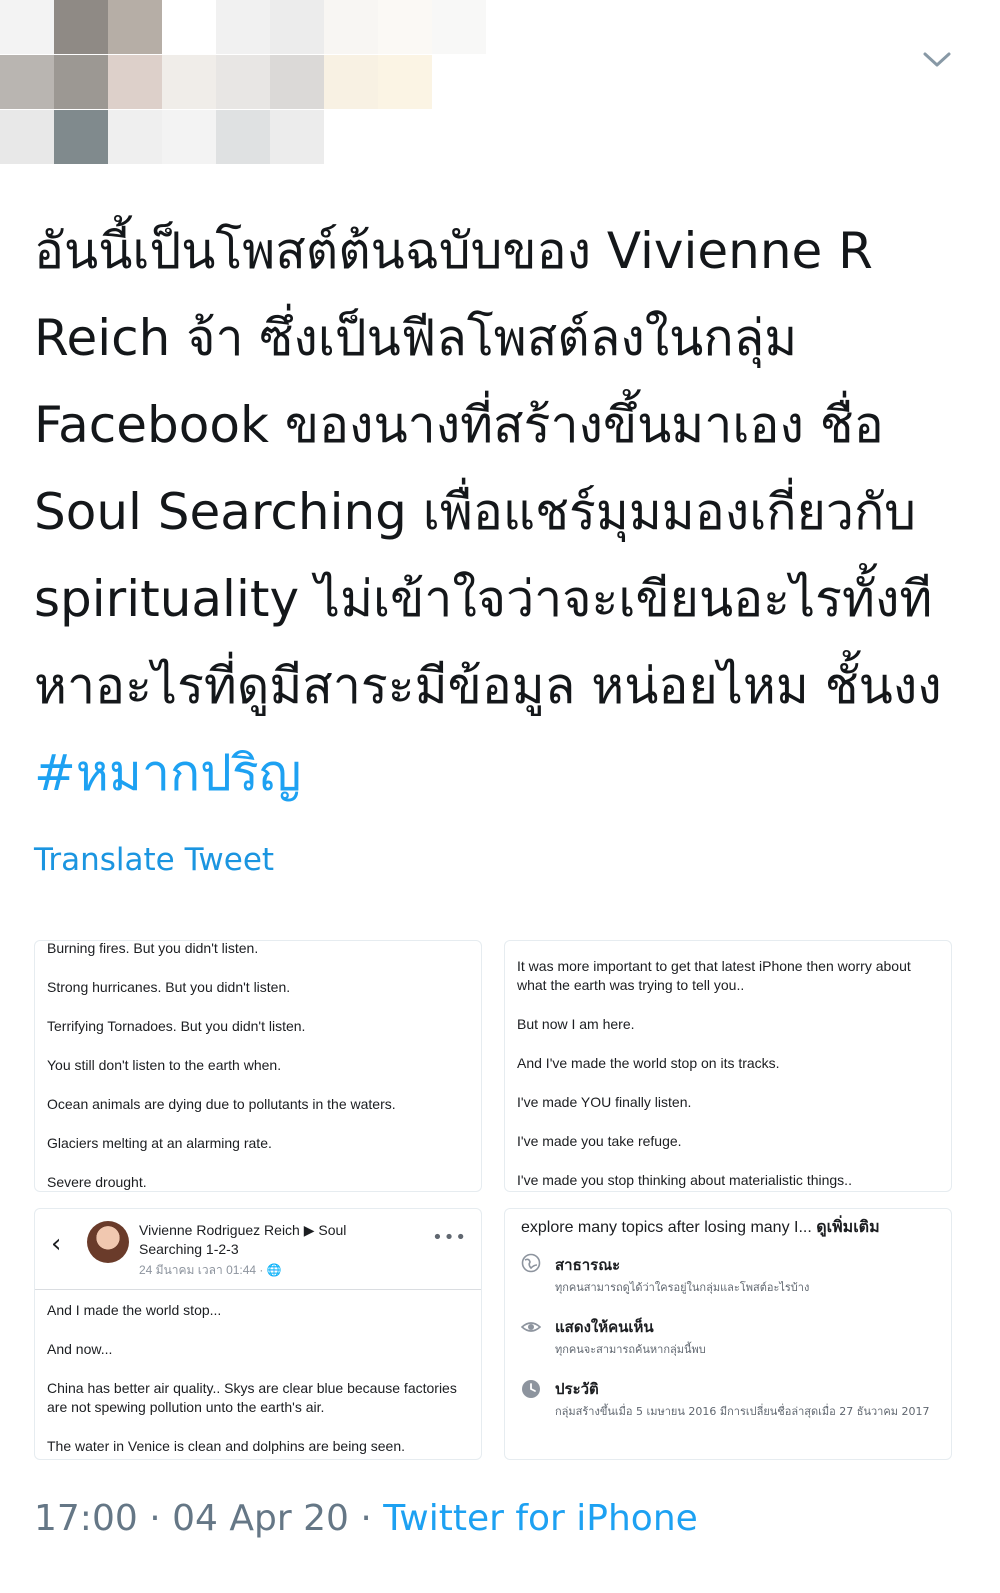 The height and width of the screenshot is (1593, 1000). I want to click on globe-icon, so click(531, 1263).